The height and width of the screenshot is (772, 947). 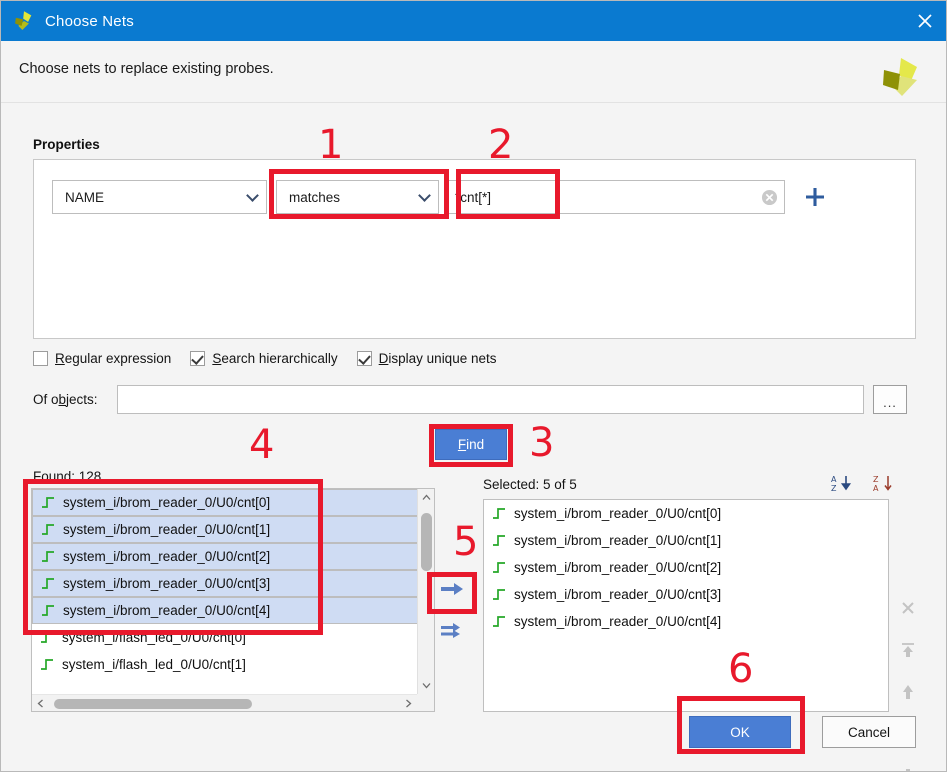 I want to click on label-rest: isplay unique nets, so click(x=442, y=358).